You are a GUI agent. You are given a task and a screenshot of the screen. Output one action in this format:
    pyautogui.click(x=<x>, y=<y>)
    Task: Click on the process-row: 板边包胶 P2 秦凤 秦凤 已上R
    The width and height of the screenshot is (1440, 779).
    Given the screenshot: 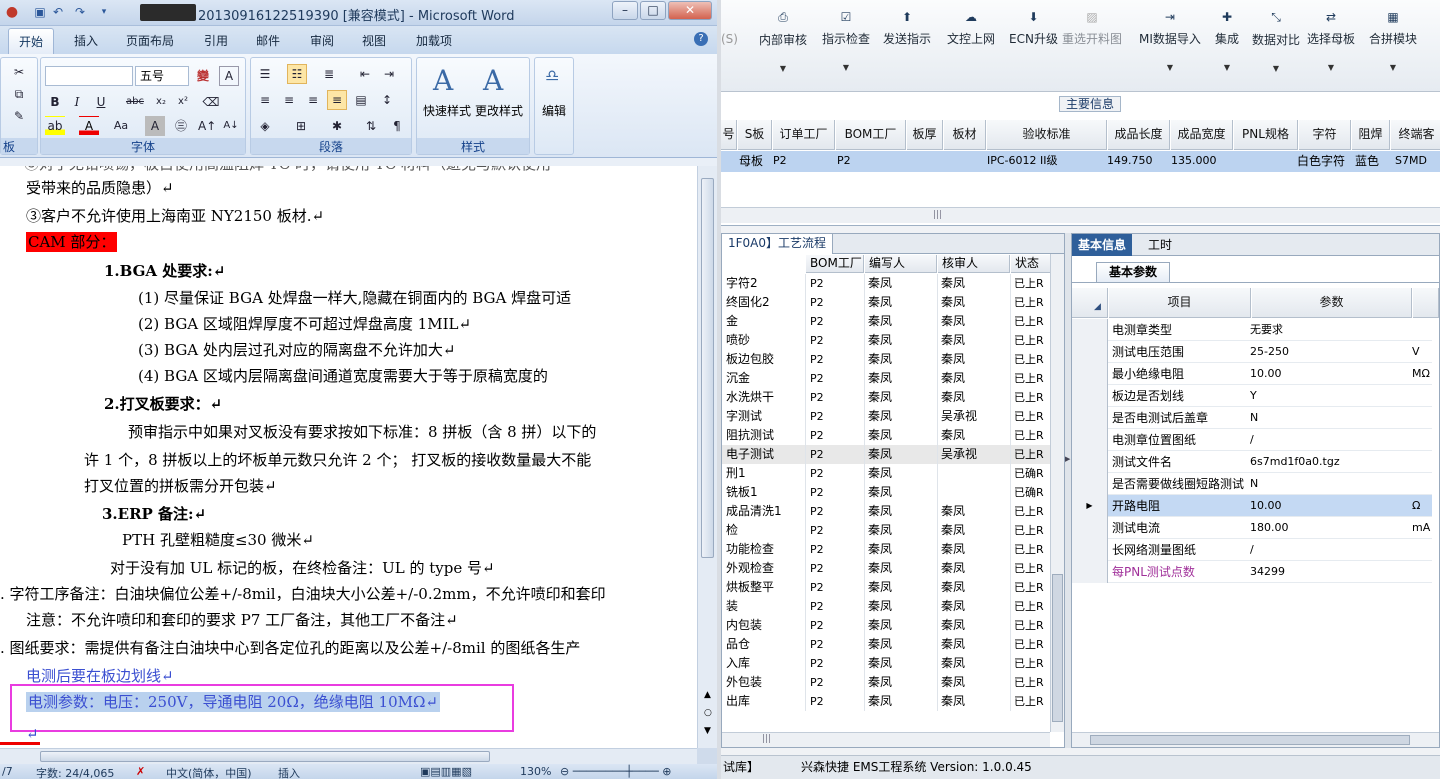 What is the action you would take?
    pyautogui.click(x=886, y=359)
    